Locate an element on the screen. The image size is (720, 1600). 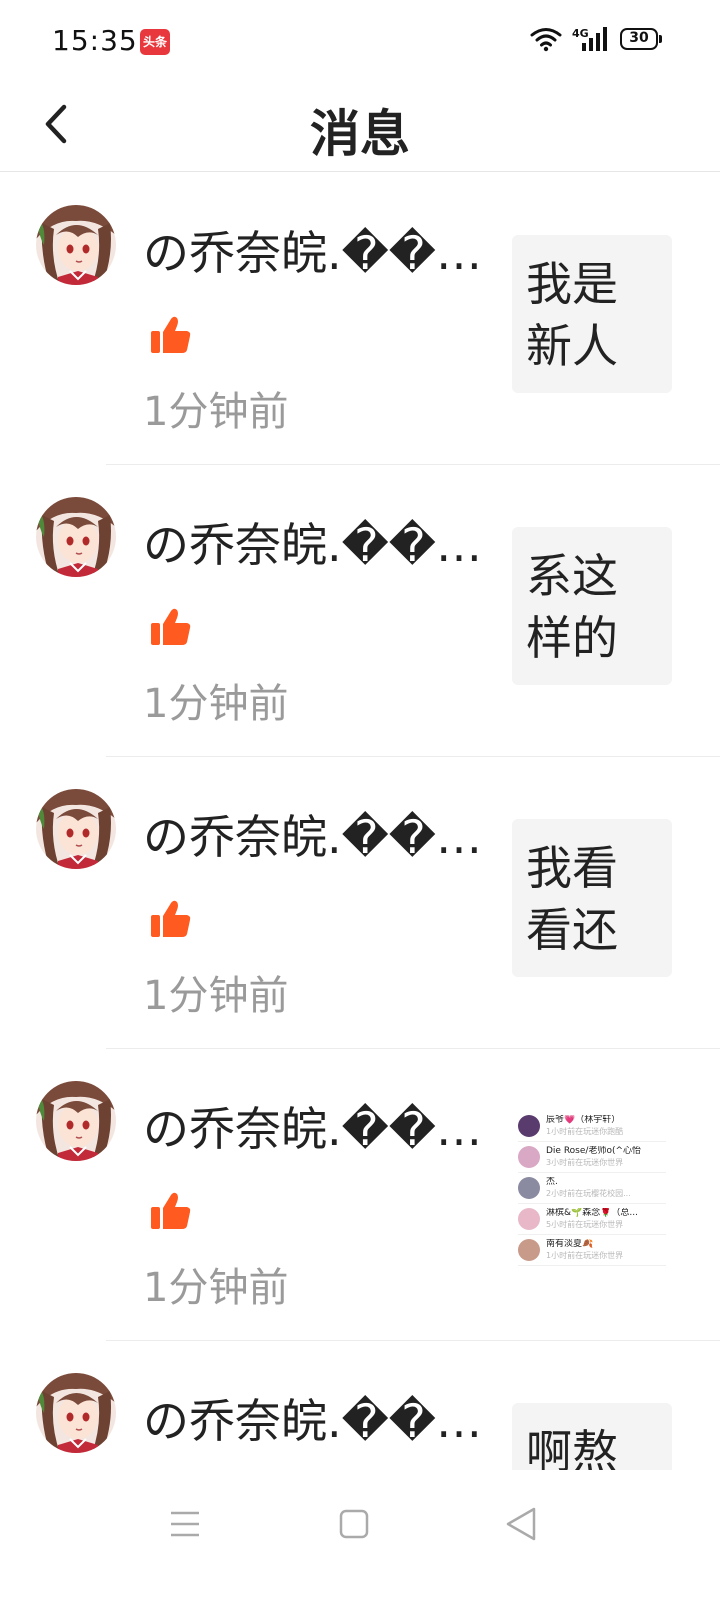
message-item: の乔奈皖.��… 1分钟前 啊熬 is located at coordinates (360, 1405).